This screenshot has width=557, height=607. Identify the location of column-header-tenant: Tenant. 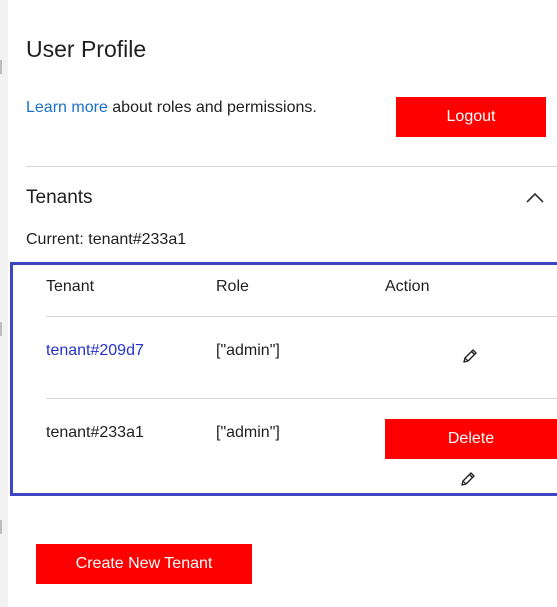
(70, 286).